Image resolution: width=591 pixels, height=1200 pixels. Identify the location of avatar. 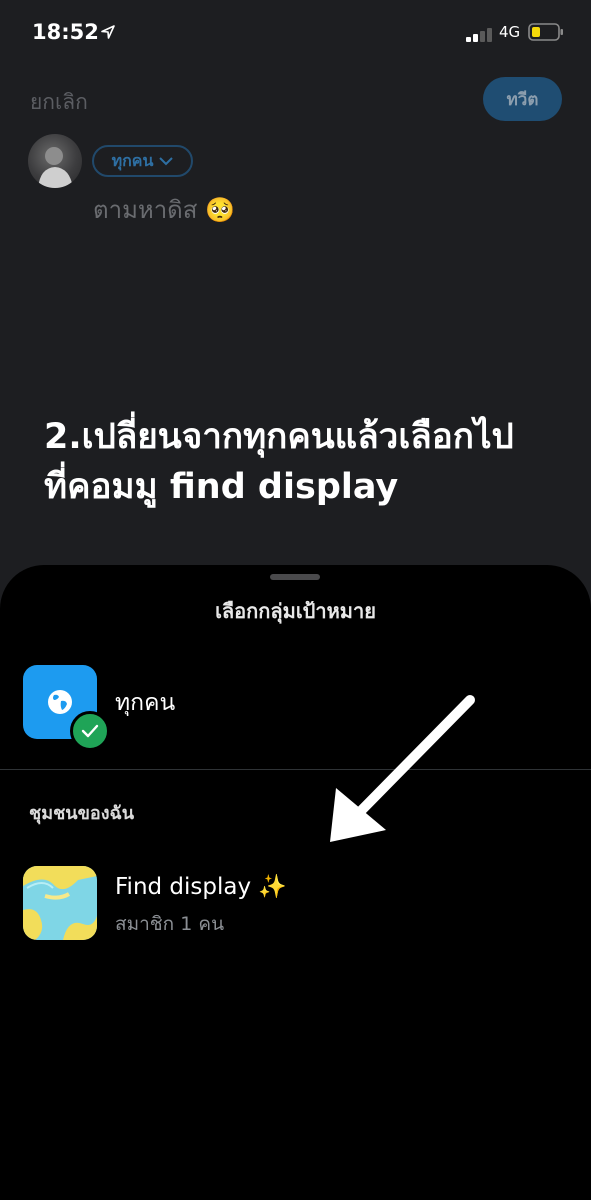
(55, 161).